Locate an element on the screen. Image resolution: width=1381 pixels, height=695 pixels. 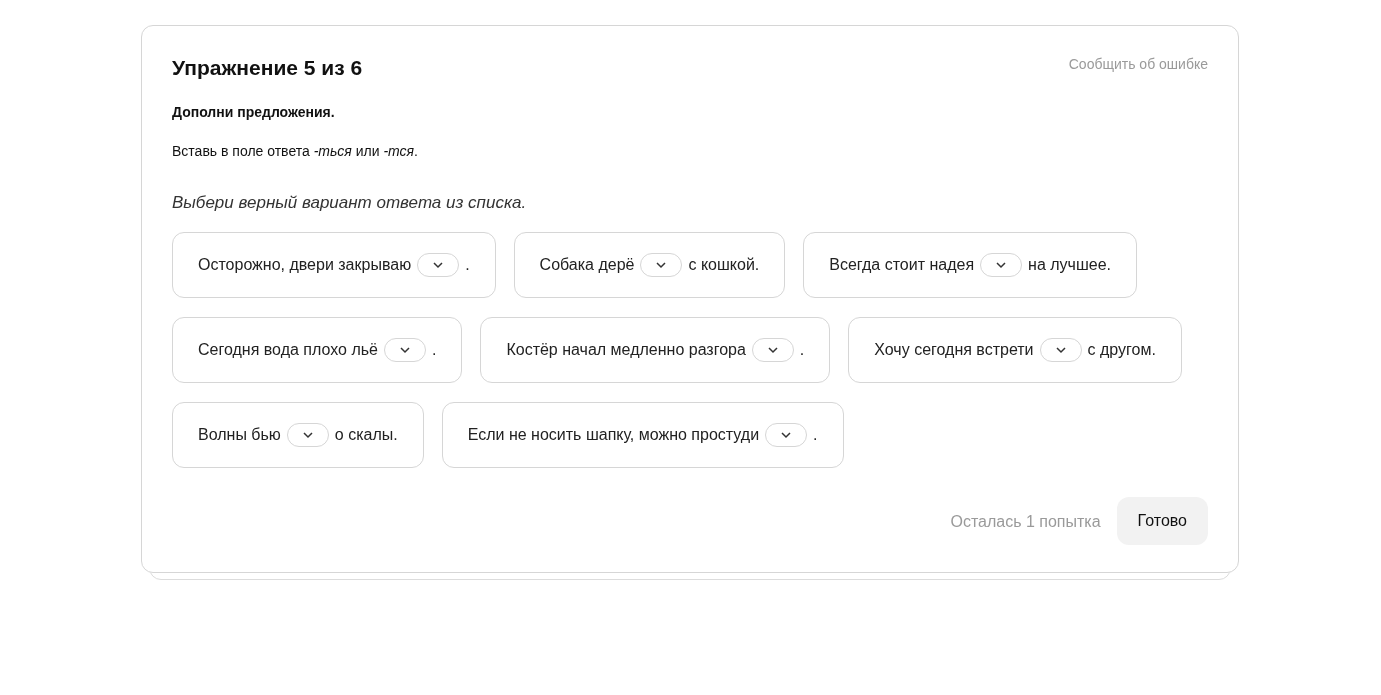
sentence-text: Костёр начал медленно разгора is located at coordinates (626, 350).